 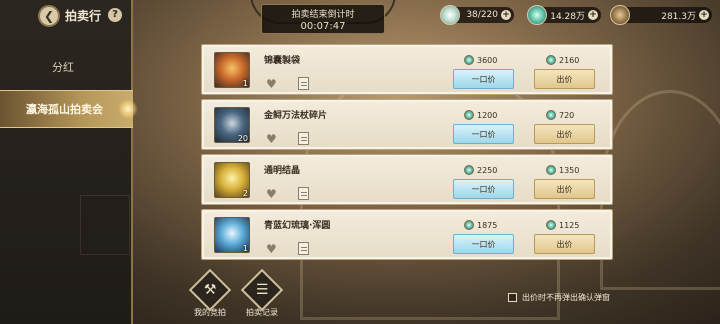 I want to click on bid-price: 720, so click(x=560, y=115).